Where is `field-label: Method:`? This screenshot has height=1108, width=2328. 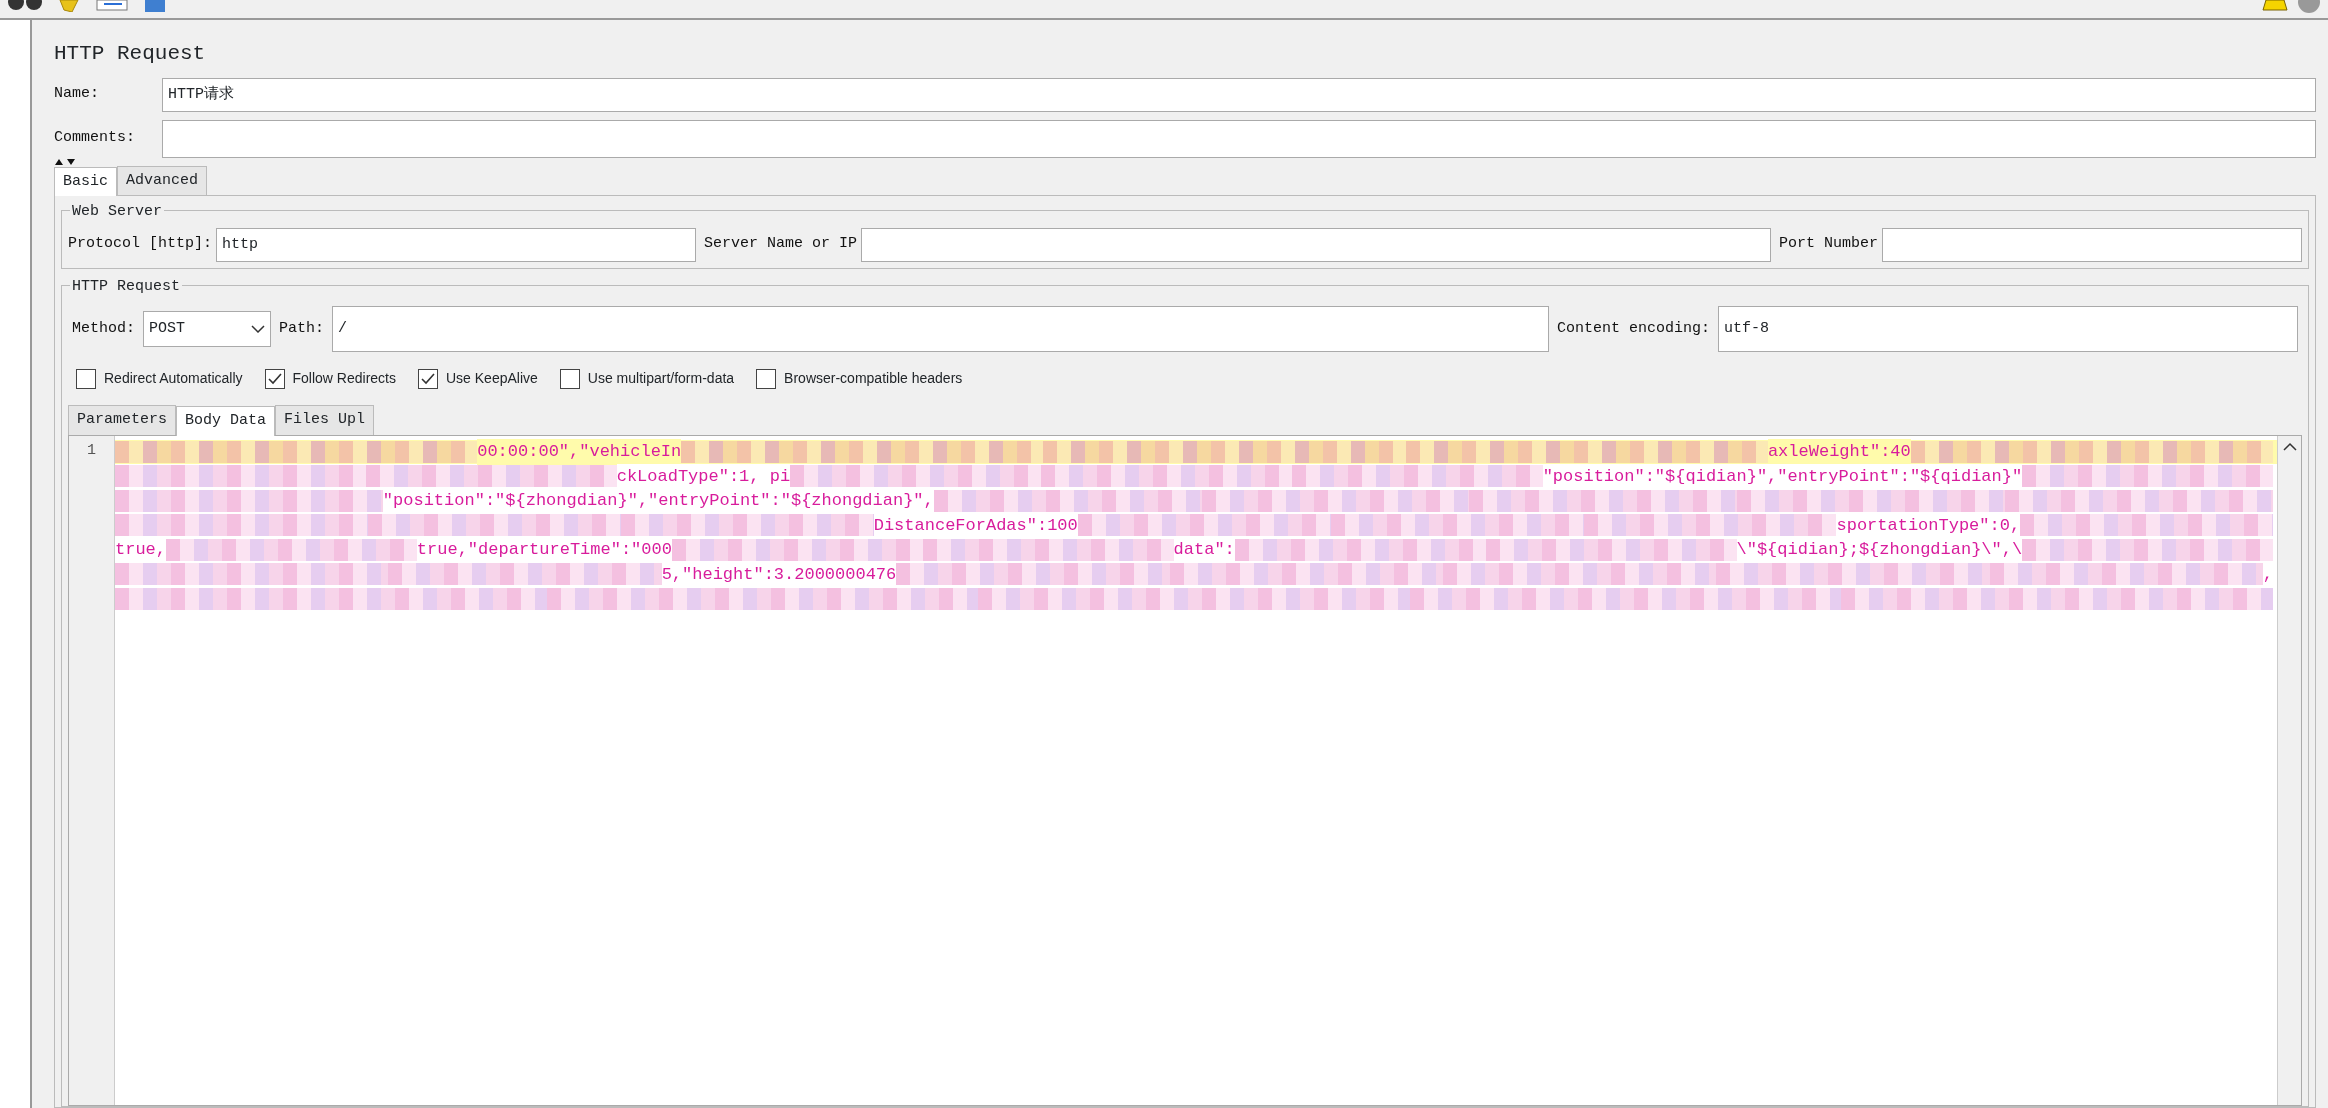
field-label: Method: is located at coordinates (103, 328).